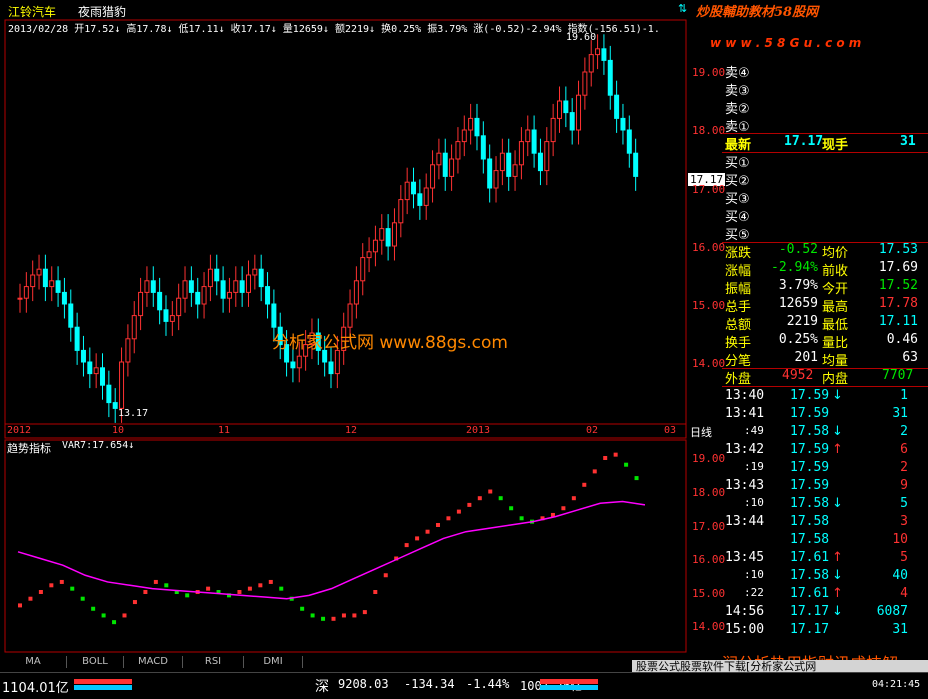  Describe the element at coordinates (822, 143) in the screenshot. I see `latest-row: 最新 17.17 现手 31` at that location.